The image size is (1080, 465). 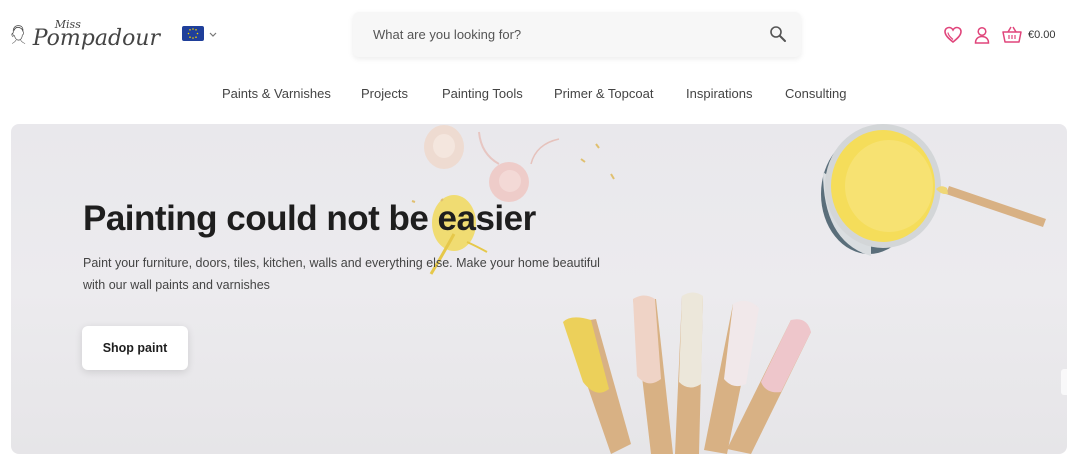 I want to click on search-bar, so click(x=577, y=34).